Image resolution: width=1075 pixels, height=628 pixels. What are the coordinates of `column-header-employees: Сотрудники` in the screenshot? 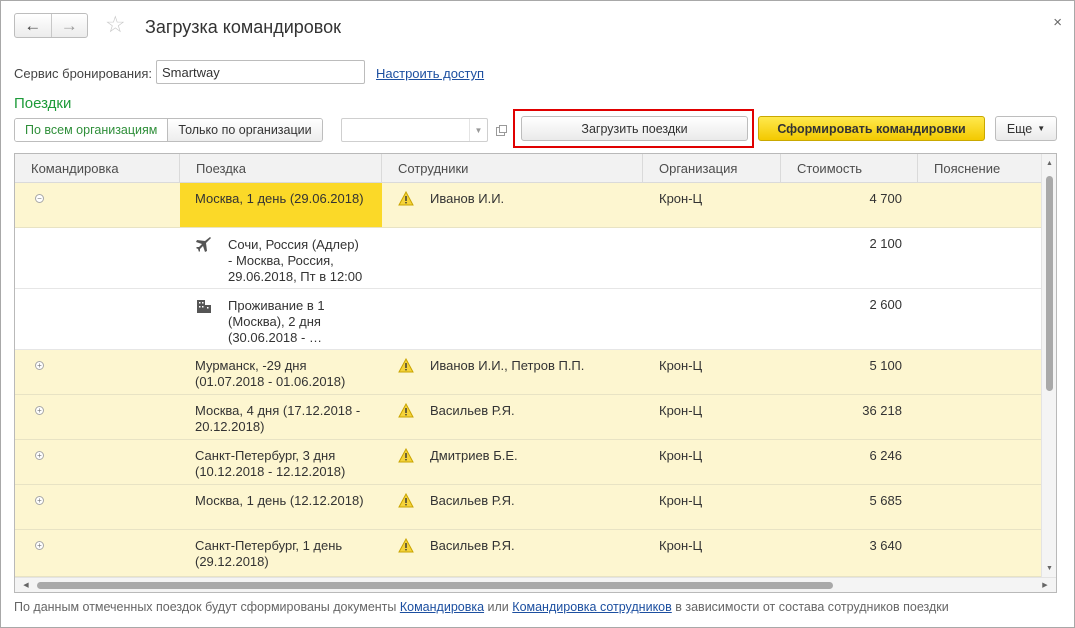 It's located at (512, 168).